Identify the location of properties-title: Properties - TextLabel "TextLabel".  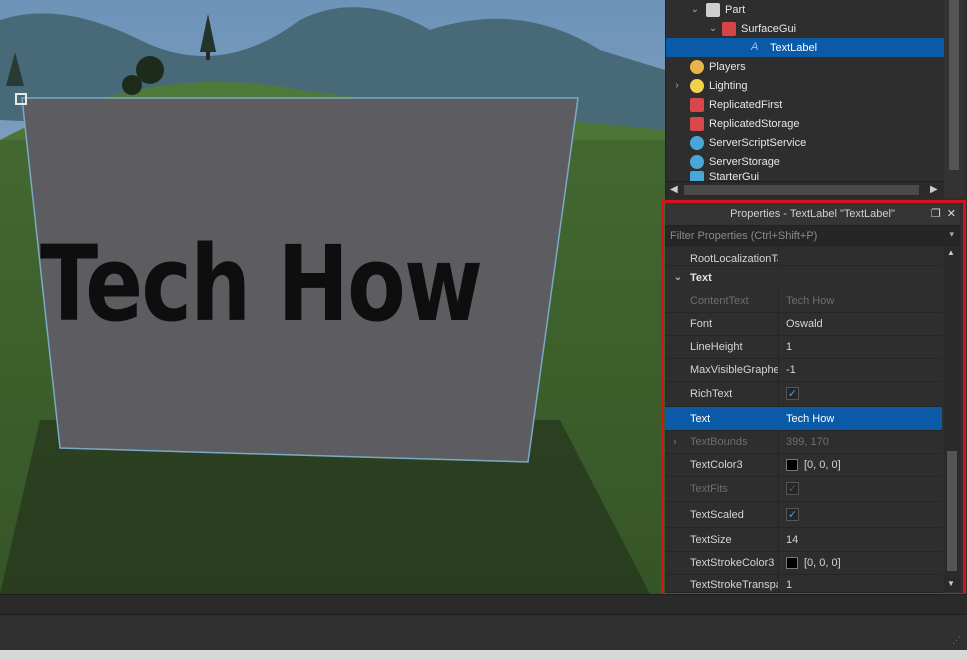
(812, 214).